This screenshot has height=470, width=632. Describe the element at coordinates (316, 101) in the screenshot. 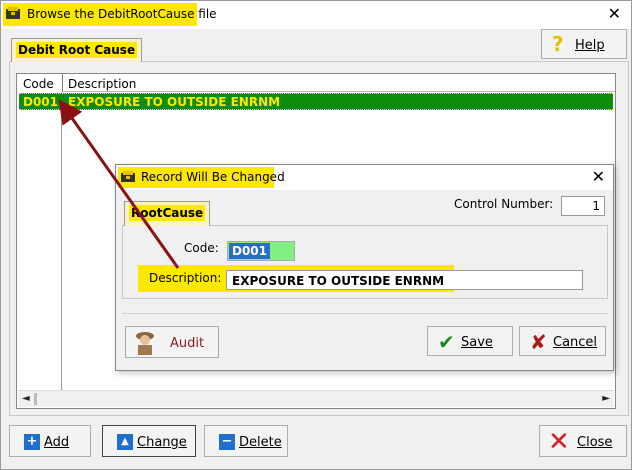

I see `table-row: D001 EXPOSURE TO OUTSIDE ENRNM` at that location.